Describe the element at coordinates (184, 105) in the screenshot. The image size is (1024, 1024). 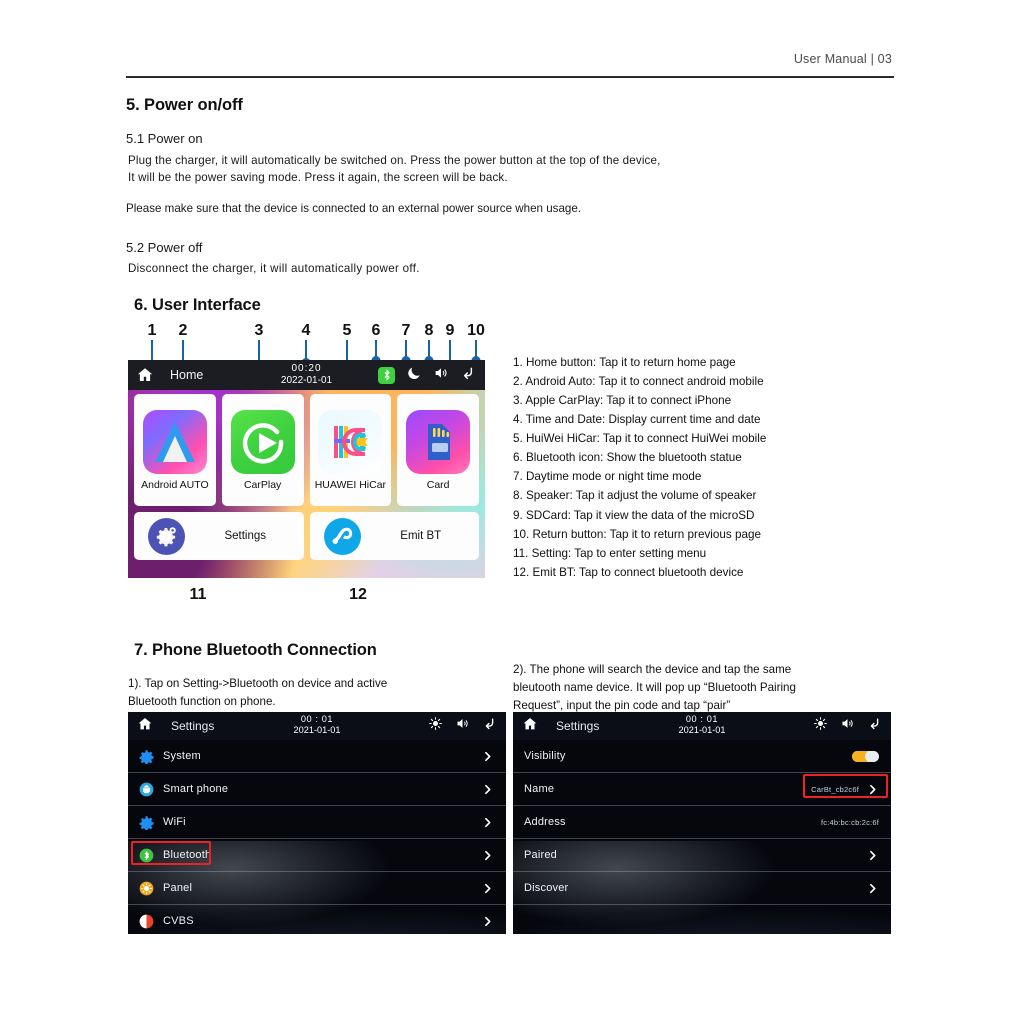
I see `section5-title: 5. Power on/off` at that location.